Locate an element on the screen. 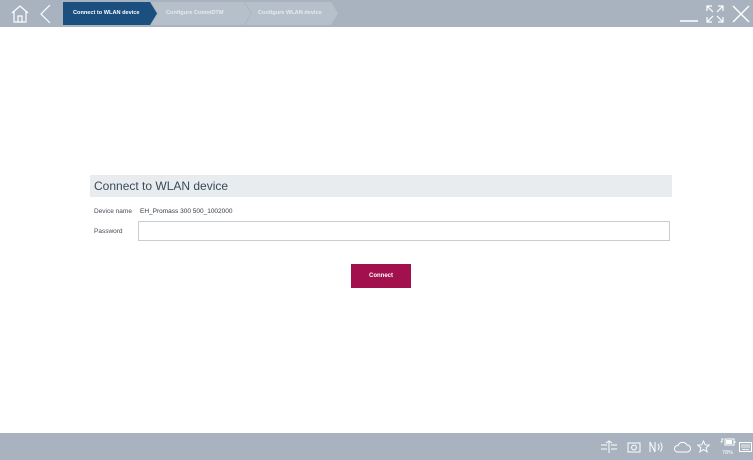 This screenshot has width=753, height=460. network-button is located at coordinates (609, 446).